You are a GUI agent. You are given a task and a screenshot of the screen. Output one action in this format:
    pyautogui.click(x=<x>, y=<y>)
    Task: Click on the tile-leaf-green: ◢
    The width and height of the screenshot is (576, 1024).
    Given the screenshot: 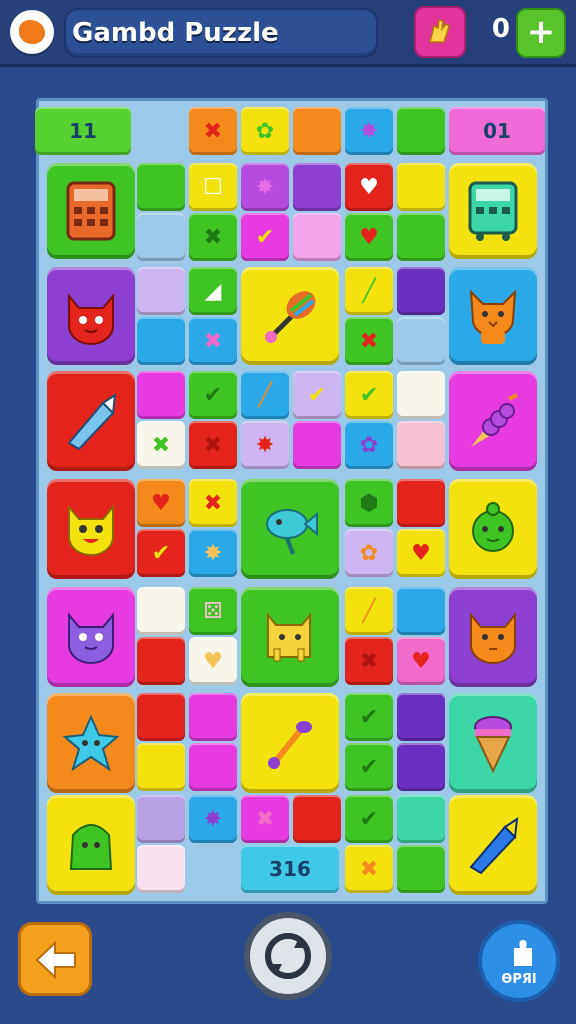 What is the action you would take?
    pyautogui.click(x=213, y=291)
    